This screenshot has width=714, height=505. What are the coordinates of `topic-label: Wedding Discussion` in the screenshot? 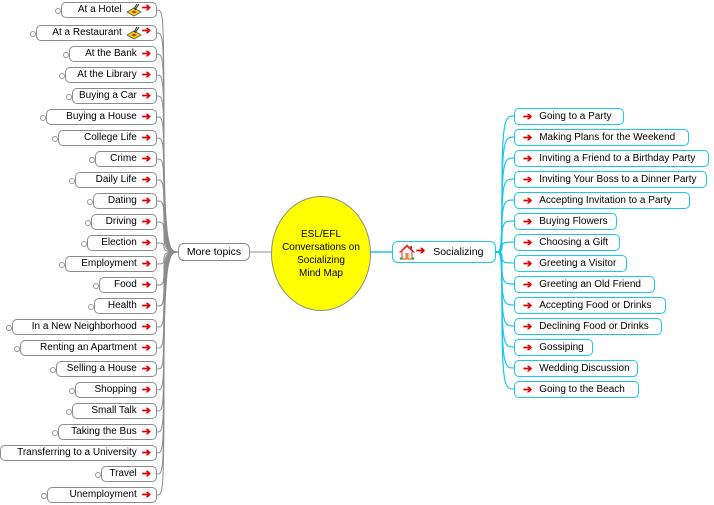 It's located at (584, 368).